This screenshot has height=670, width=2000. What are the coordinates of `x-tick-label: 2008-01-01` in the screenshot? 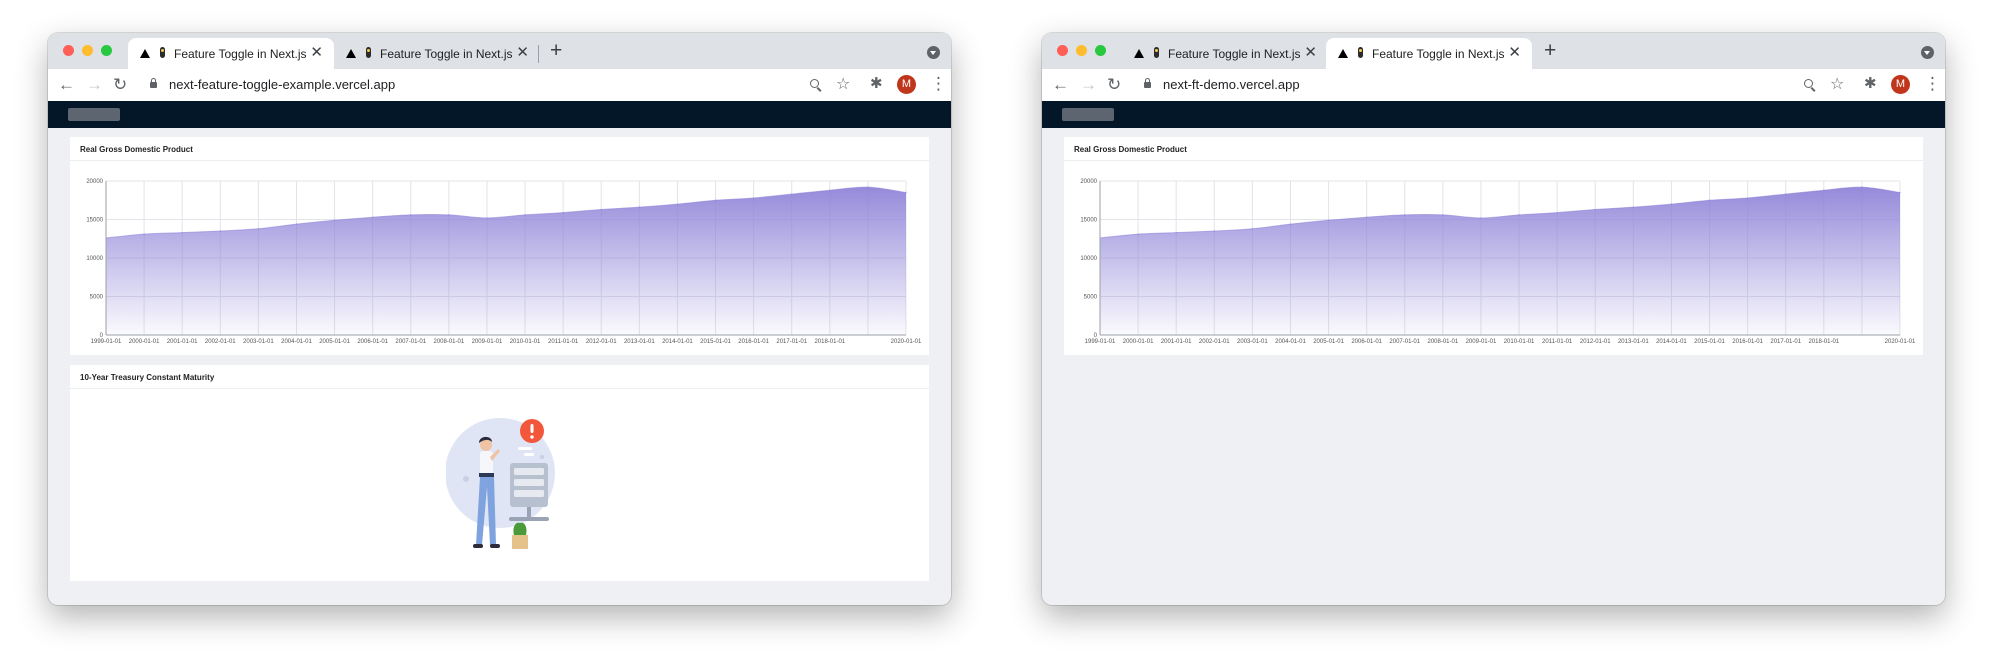 It's located at (449, 342).